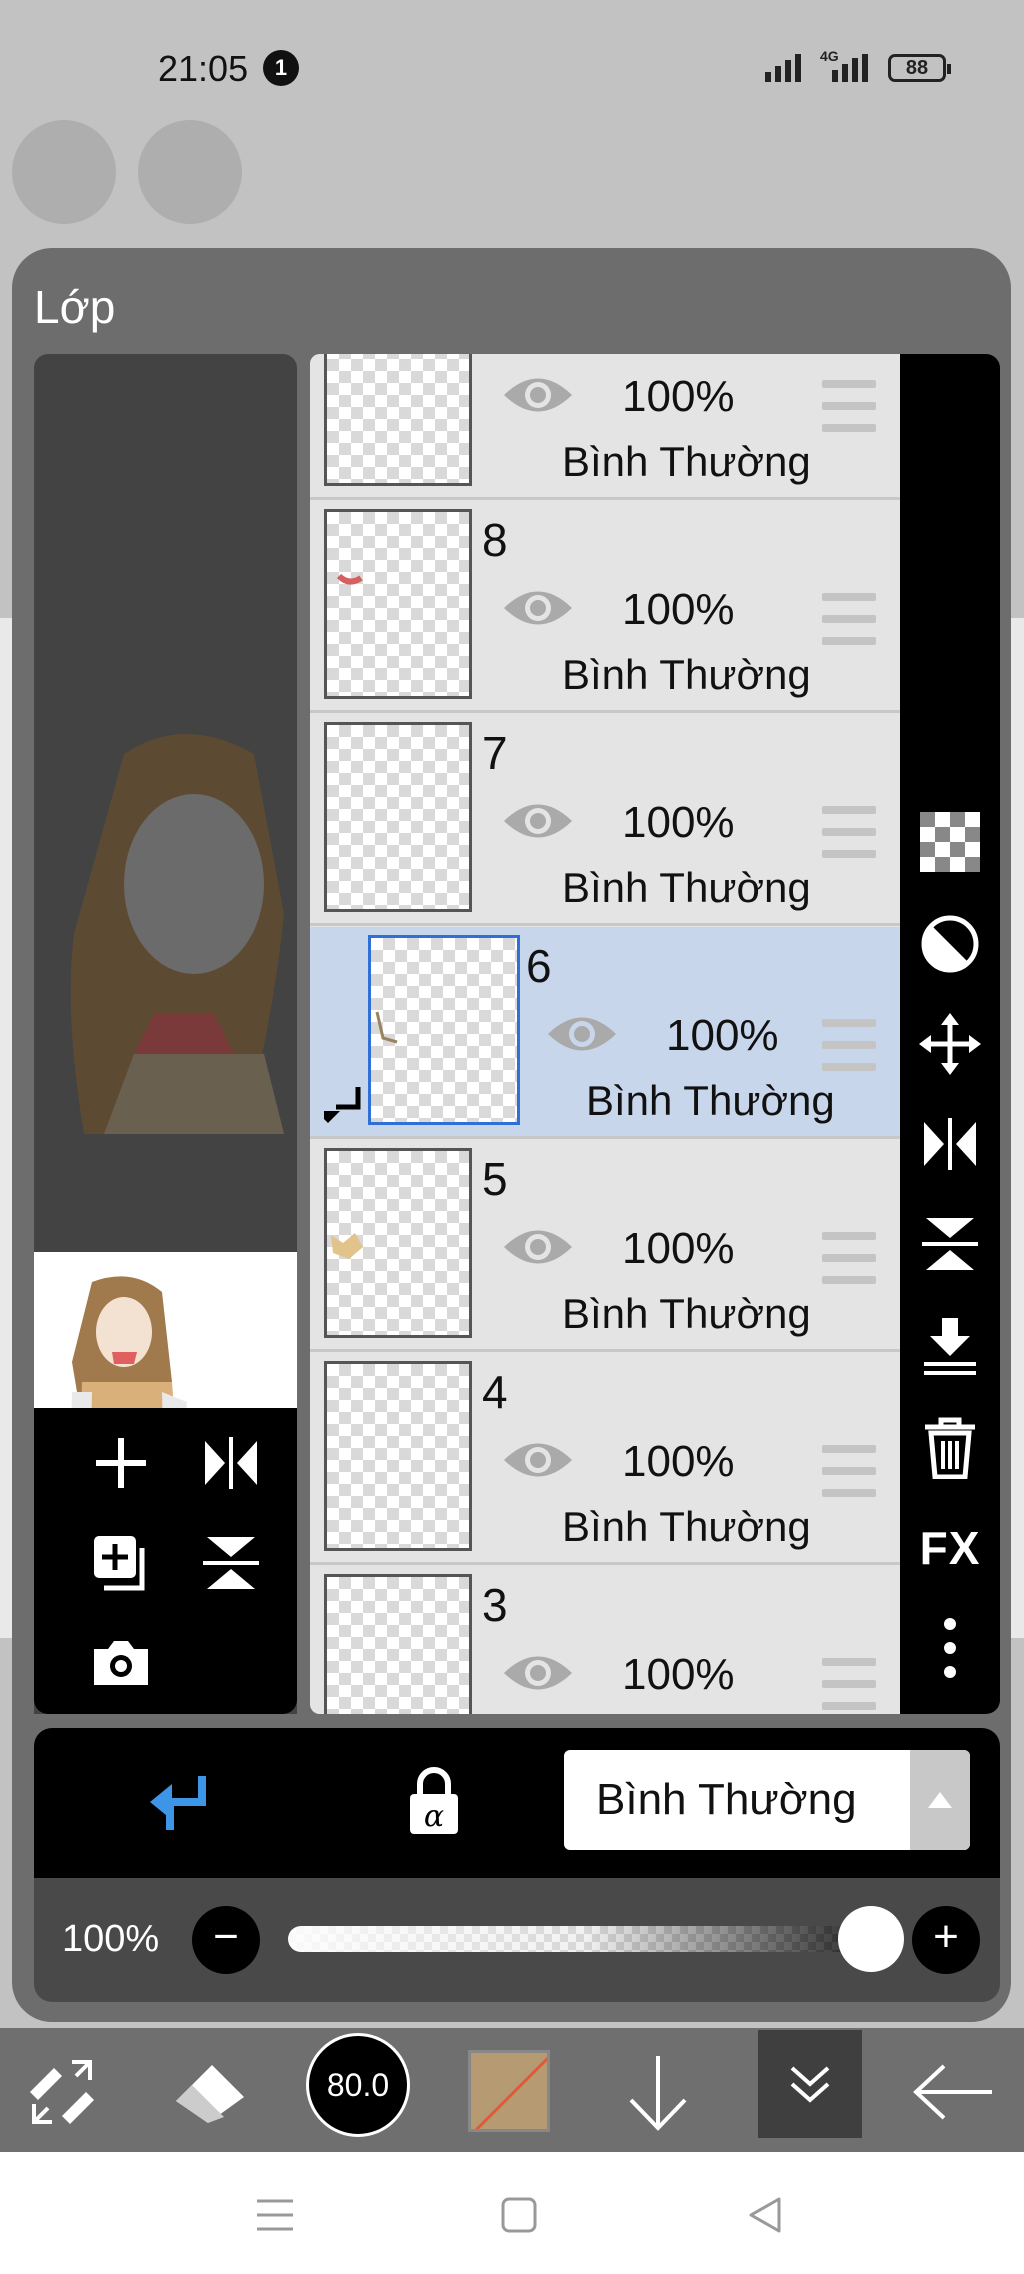 The image size is (1024, 2274). What do you see at coordinates (940, 1800) in the screenshot?
I see `dropdown-arrow-icon` at bounding box center [940, 1800].